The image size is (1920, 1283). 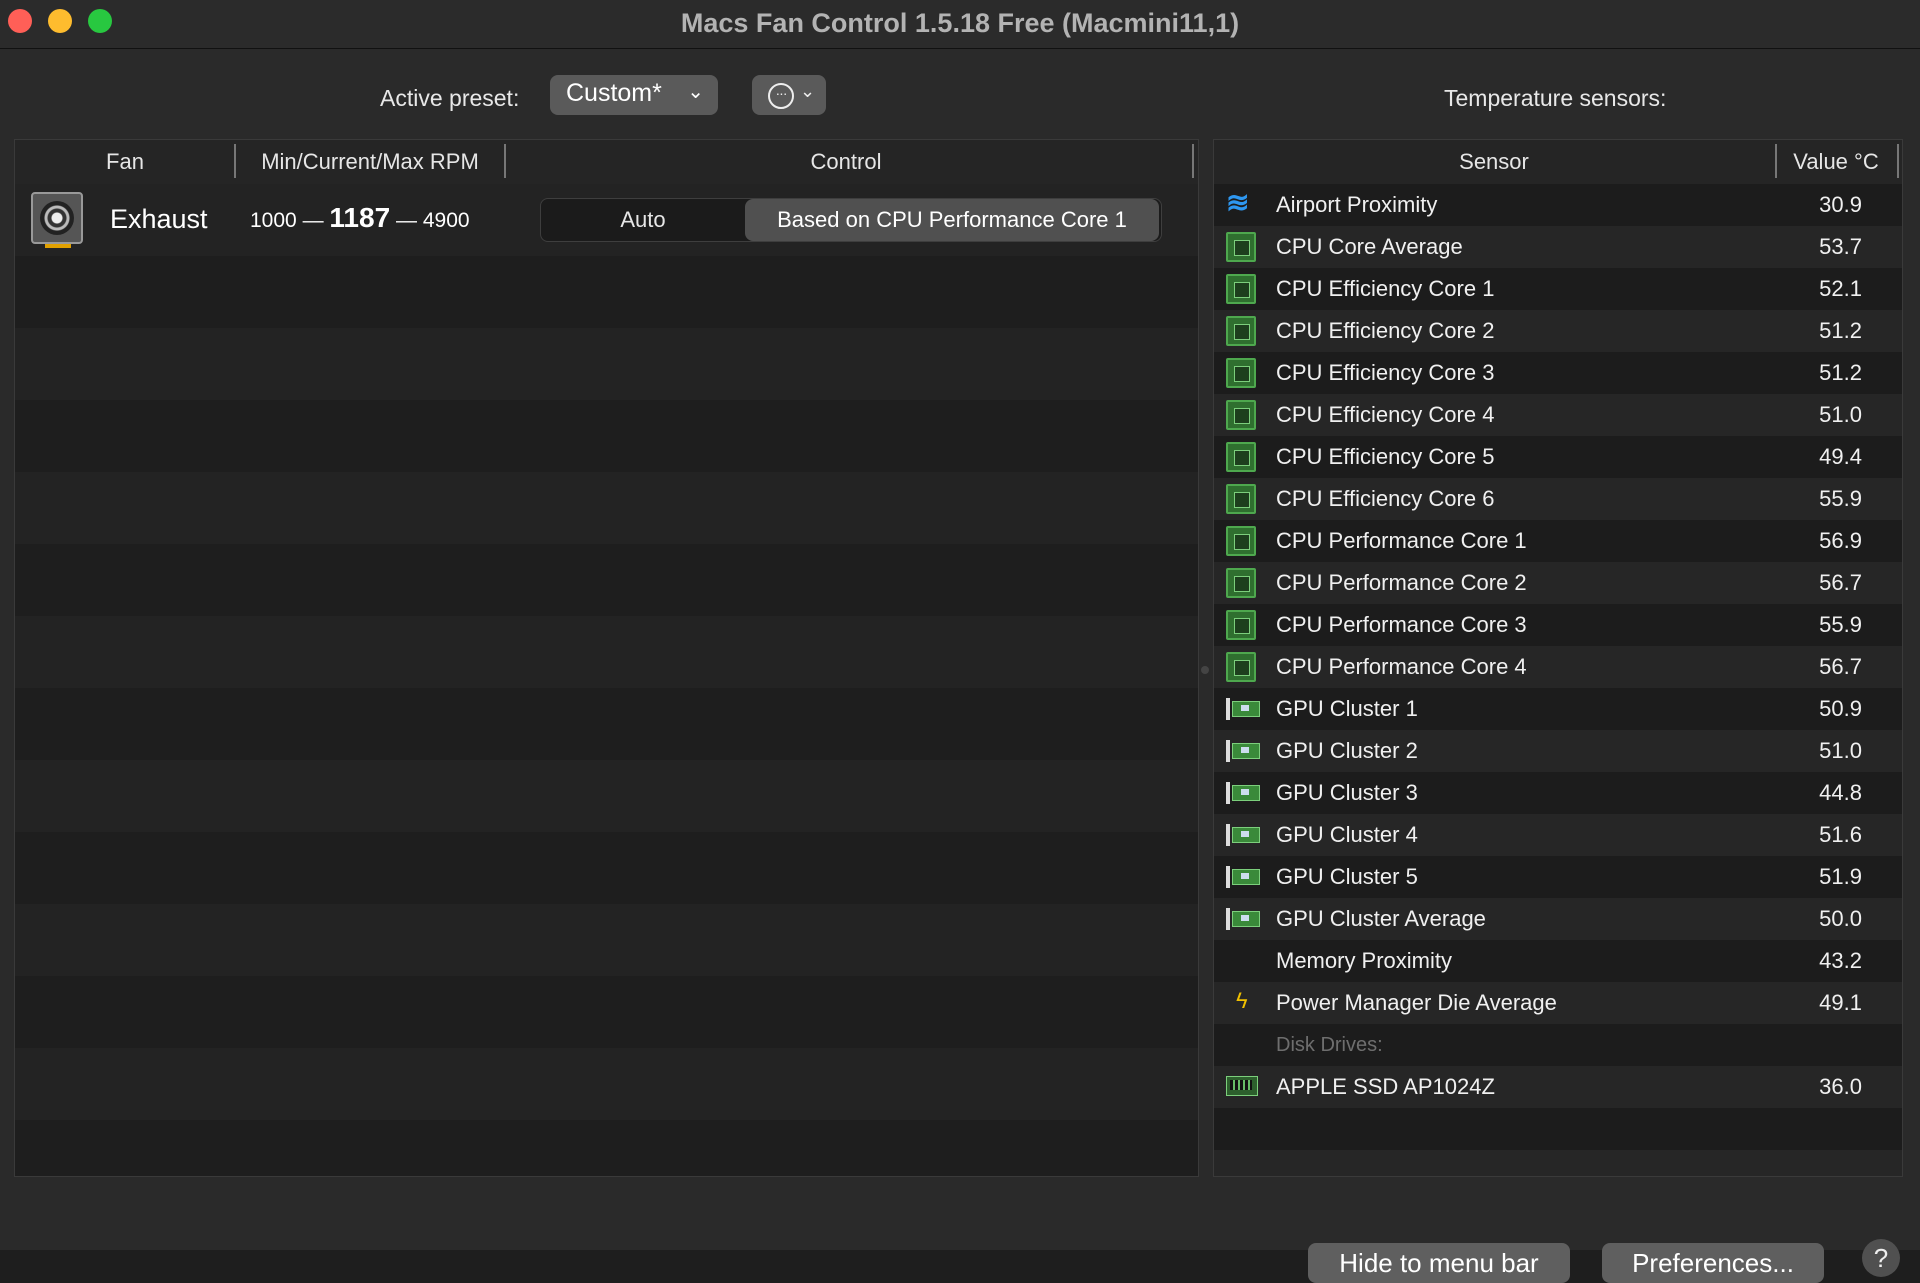 I want to click on table-row: ≋ Airport Proximity 30.9, so click(x=1558, y=205).